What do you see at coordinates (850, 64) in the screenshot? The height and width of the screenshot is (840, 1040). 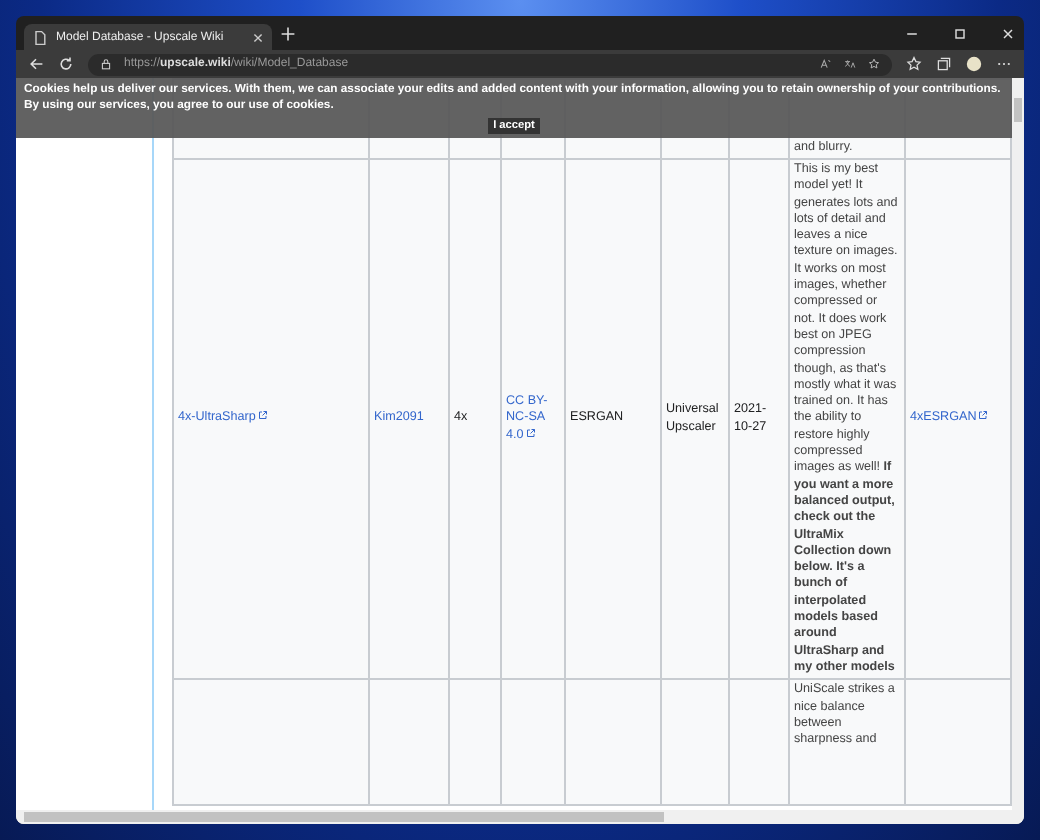 I see `translate-icon` at bounding box center [850, 64].